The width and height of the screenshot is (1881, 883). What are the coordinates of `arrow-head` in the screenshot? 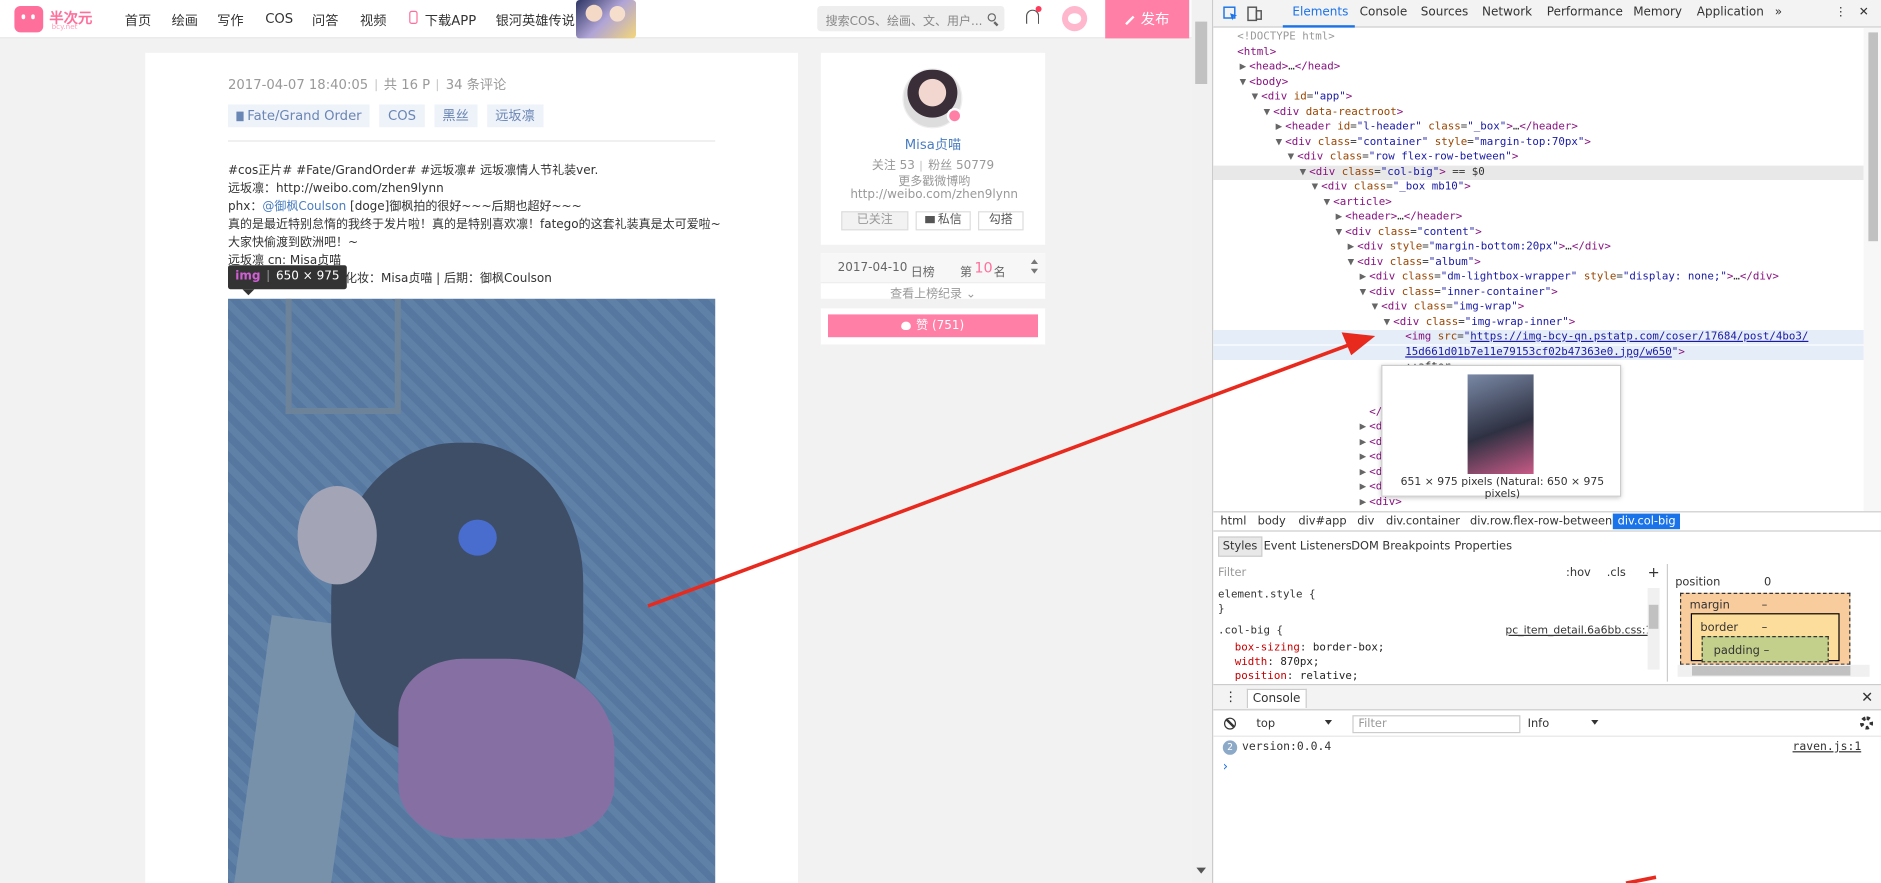 It's located at (1358, 344).